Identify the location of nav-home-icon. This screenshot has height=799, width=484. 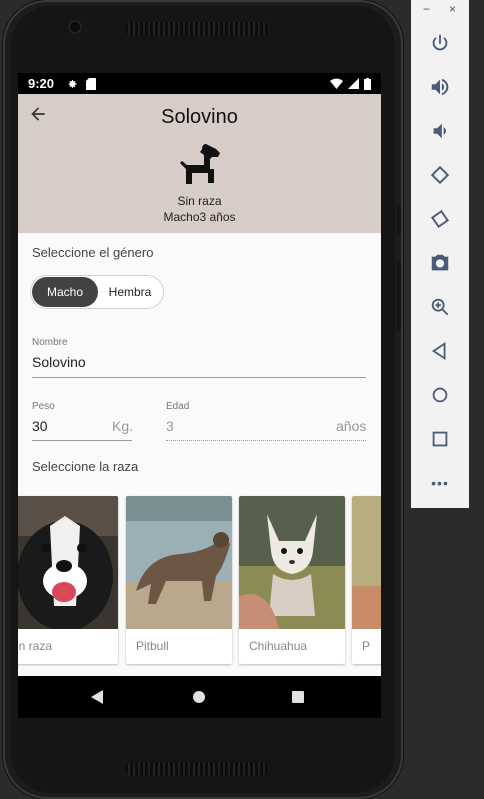
(199, 697).